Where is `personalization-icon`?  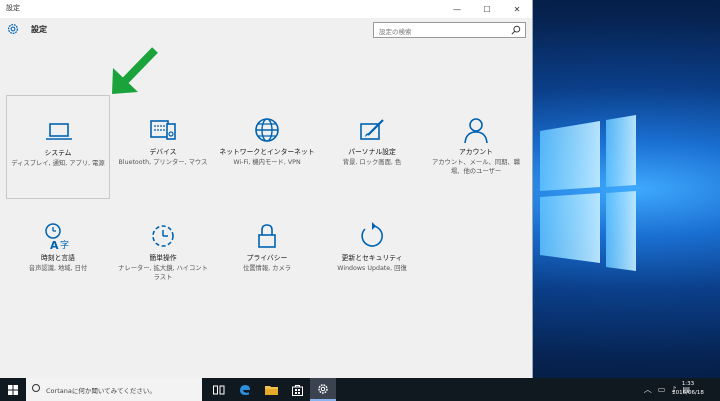 personalization-icon is located at coordinates (372, 129).